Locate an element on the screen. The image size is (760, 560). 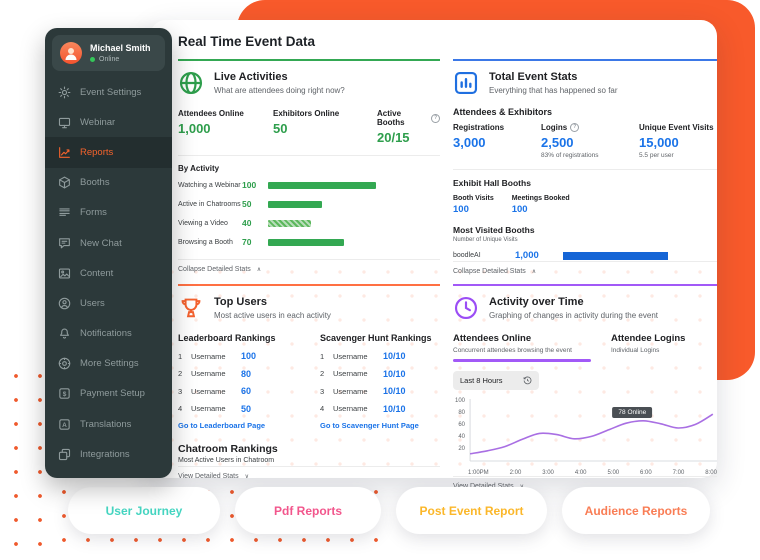
sidebar-item-new-chat: New Chat is located at coordinates (108, 243).